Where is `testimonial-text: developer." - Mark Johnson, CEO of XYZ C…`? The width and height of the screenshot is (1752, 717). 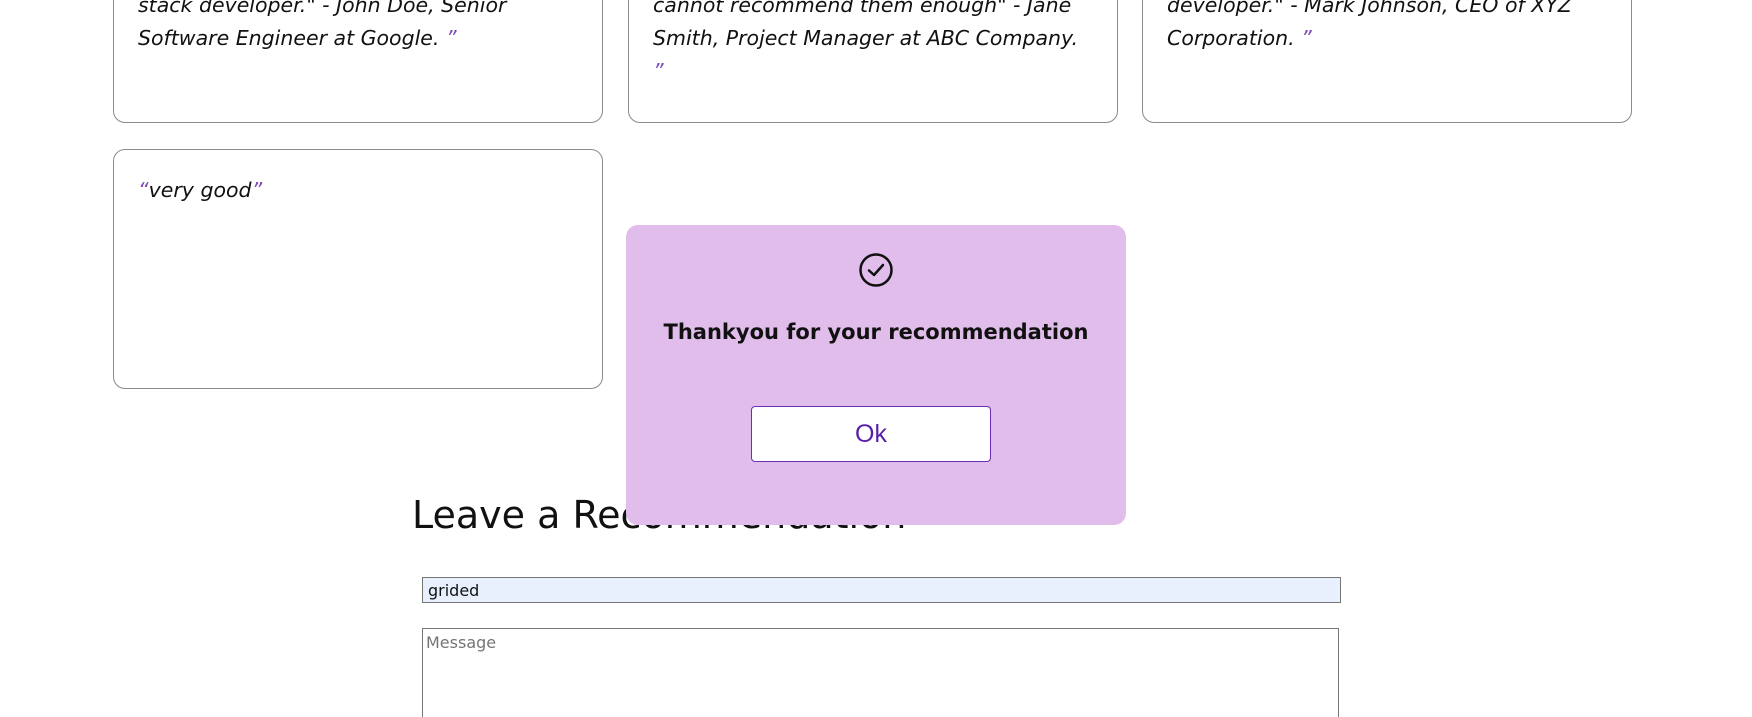 testimonial-text: developer." - Mark Johnson, CEO of XYZ C… is located at coordinates (1387, 27).